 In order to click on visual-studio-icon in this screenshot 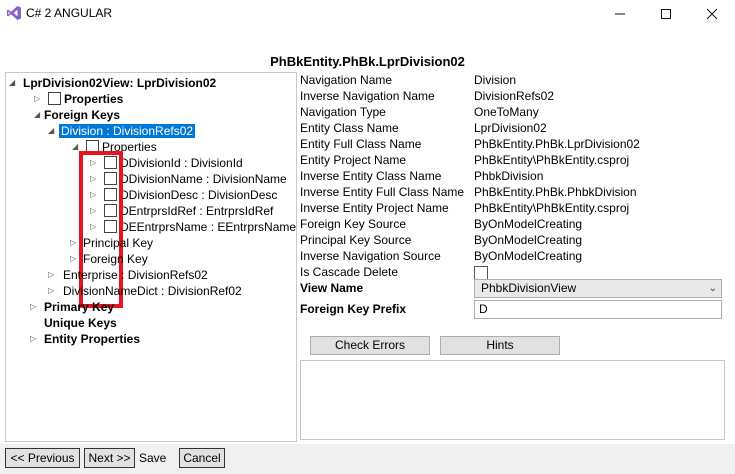, I will do `click(14, 13)`.